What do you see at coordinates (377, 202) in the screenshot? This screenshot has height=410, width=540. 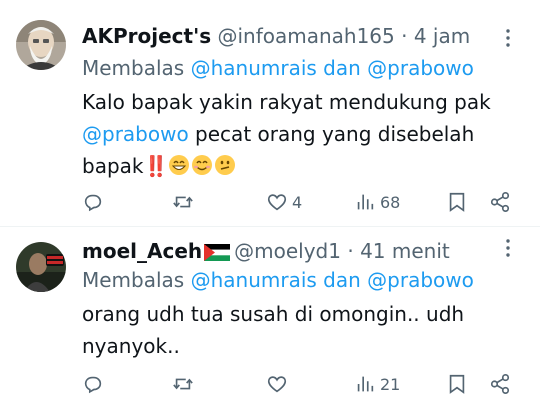 I see `views-button: 68` at bounding box center [377, 202].